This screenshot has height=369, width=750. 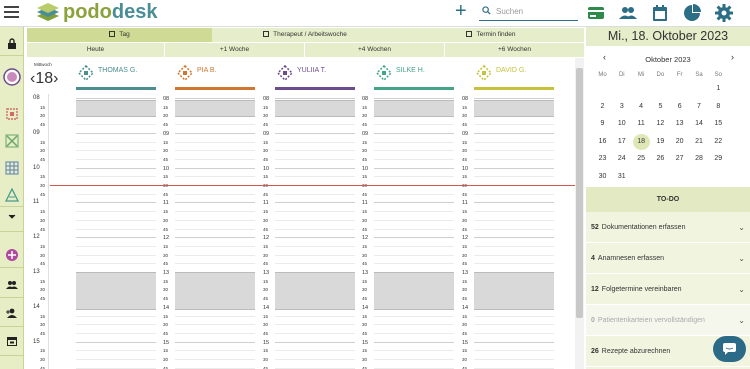 What do you see at coordinates (621, 177) in the screenshot?
I see `calendar-day: 31` at bounding box center [621, 177].